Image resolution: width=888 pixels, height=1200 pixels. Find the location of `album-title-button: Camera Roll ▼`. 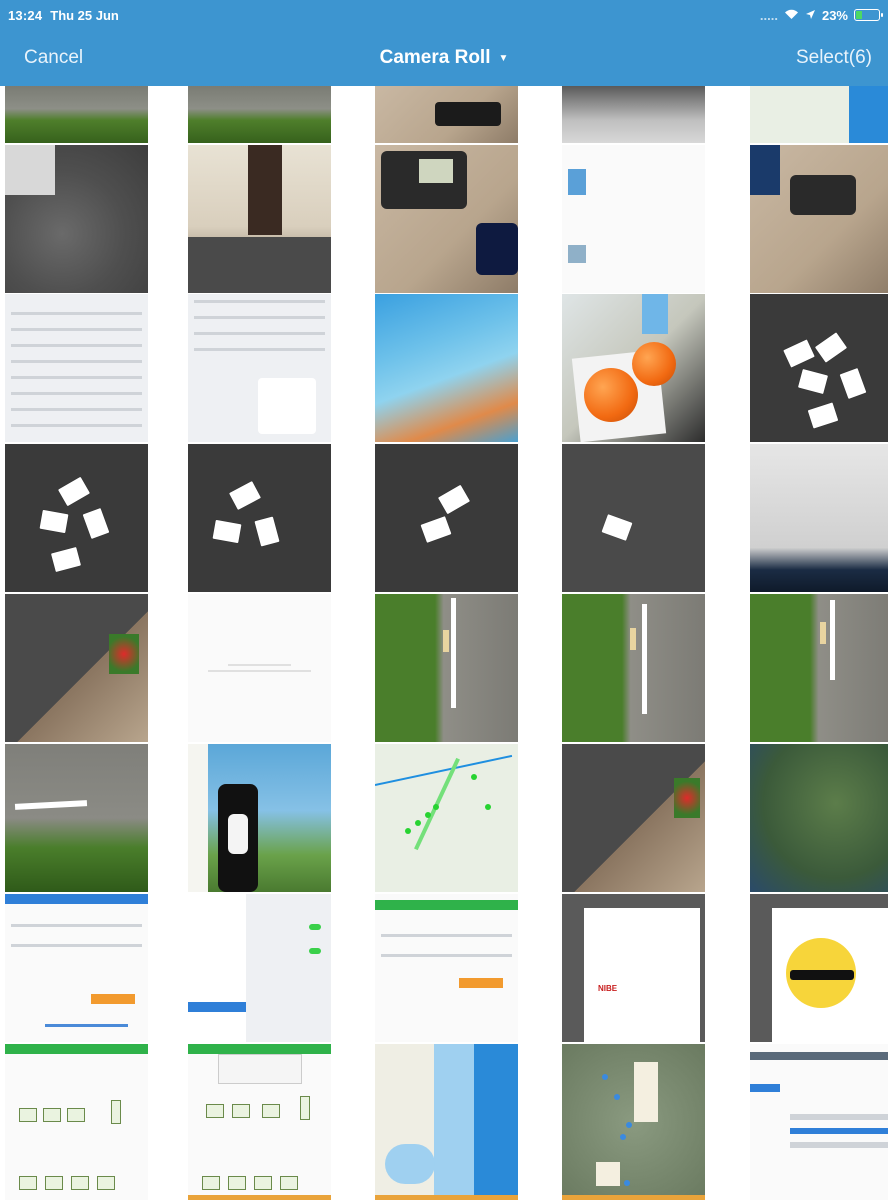

album-title-button: Camera Roll ▼ is located at coordinates (444, 58).